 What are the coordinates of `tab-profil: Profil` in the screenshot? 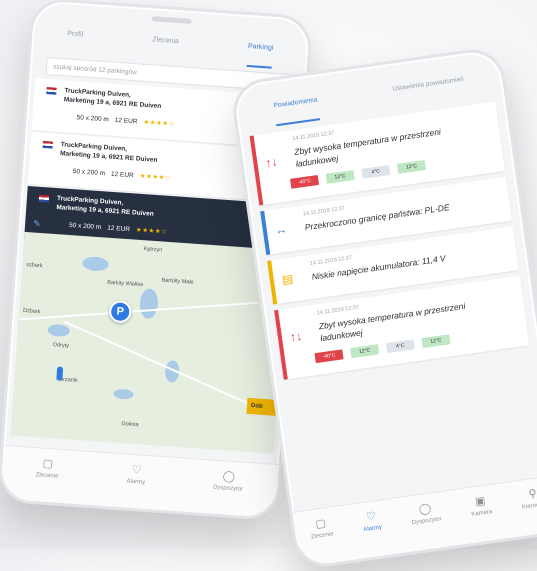 It's located at (74, 42).